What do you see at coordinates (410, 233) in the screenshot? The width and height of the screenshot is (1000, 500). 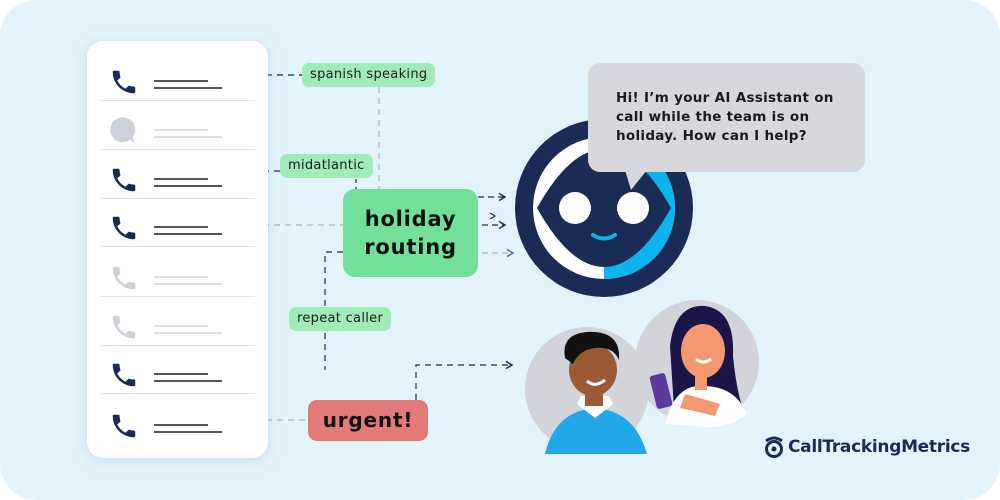 I see `holiday-routing-node: holiday routing` at bounding box center [410, 233].